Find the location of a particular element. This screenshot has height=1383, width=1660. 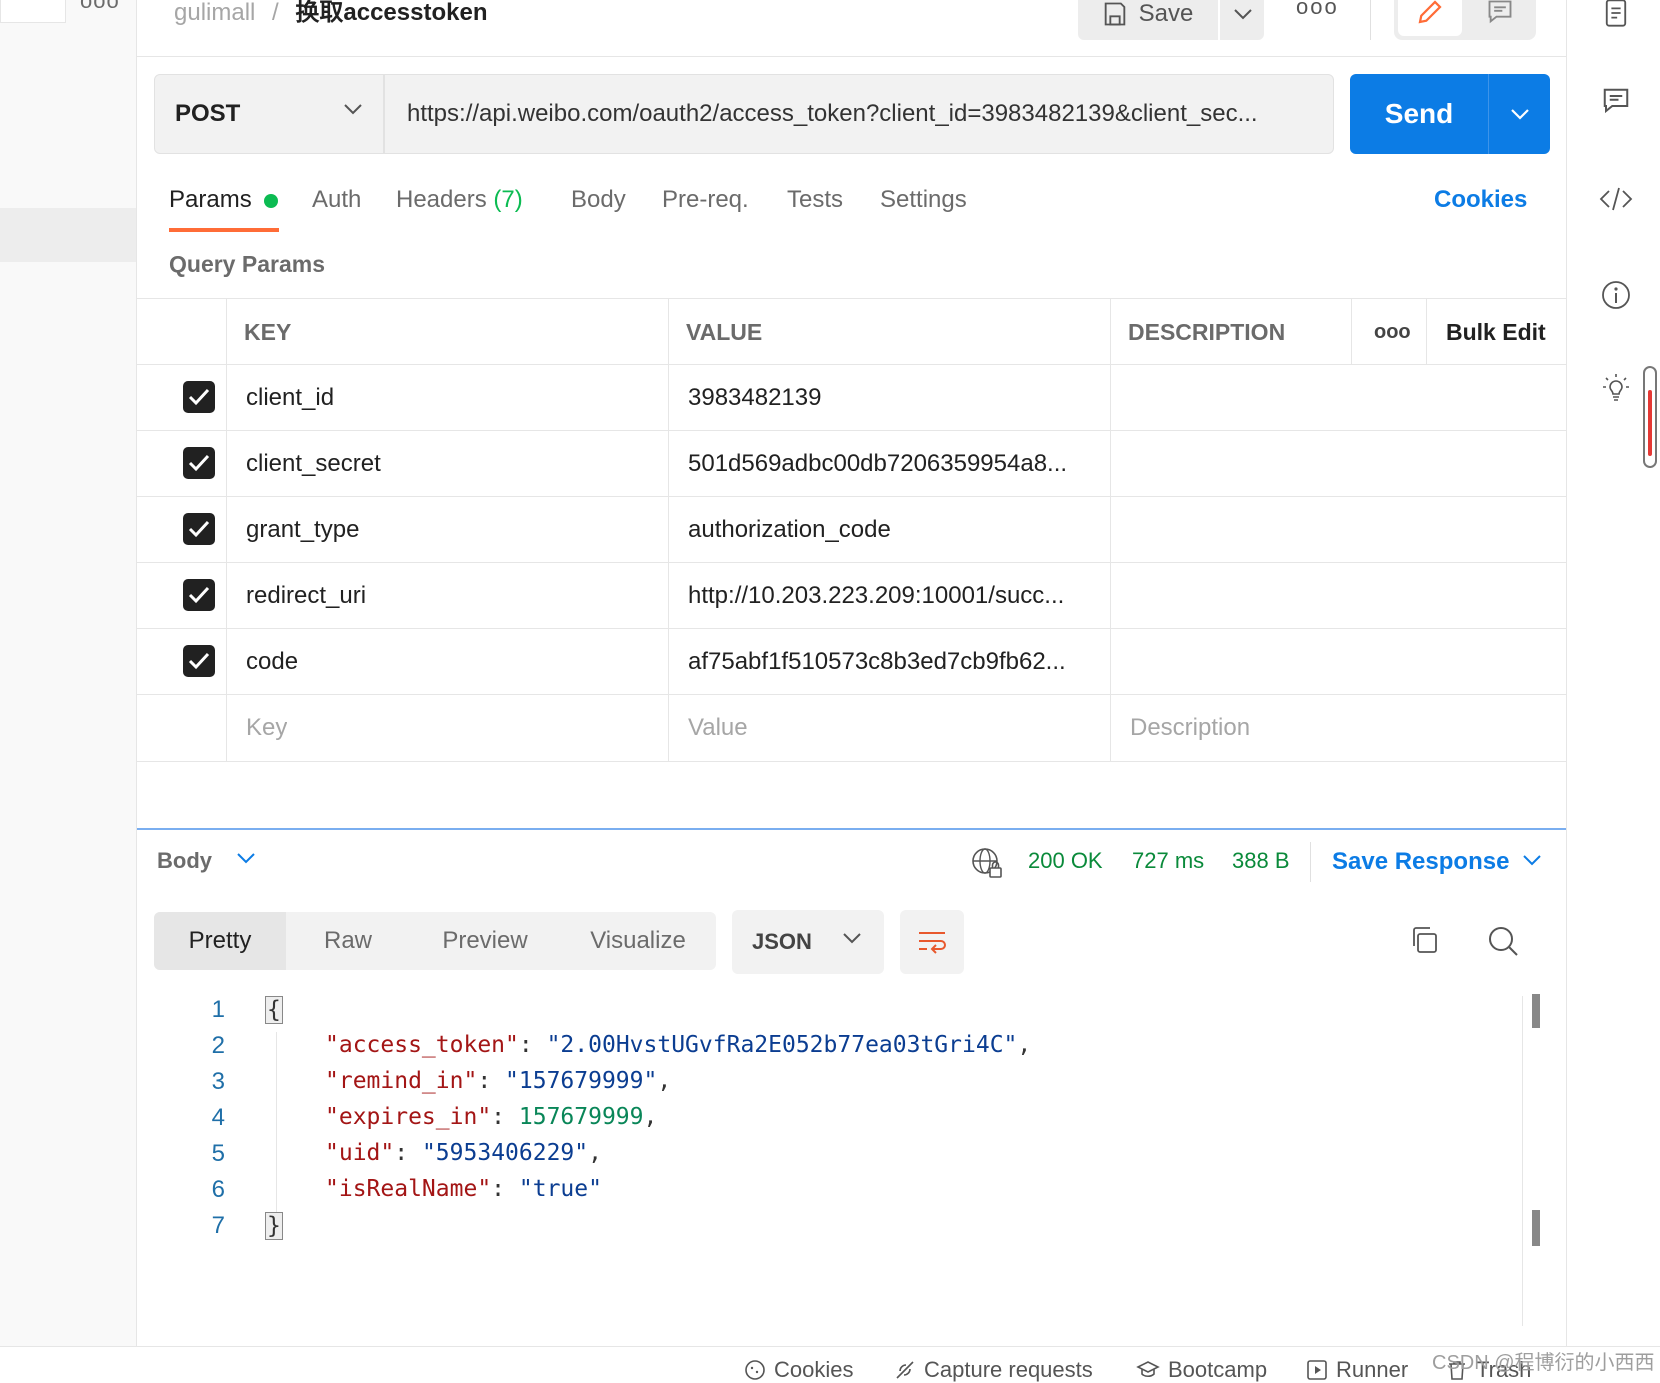

param-key: client_id is located at coordinates (290, 398).